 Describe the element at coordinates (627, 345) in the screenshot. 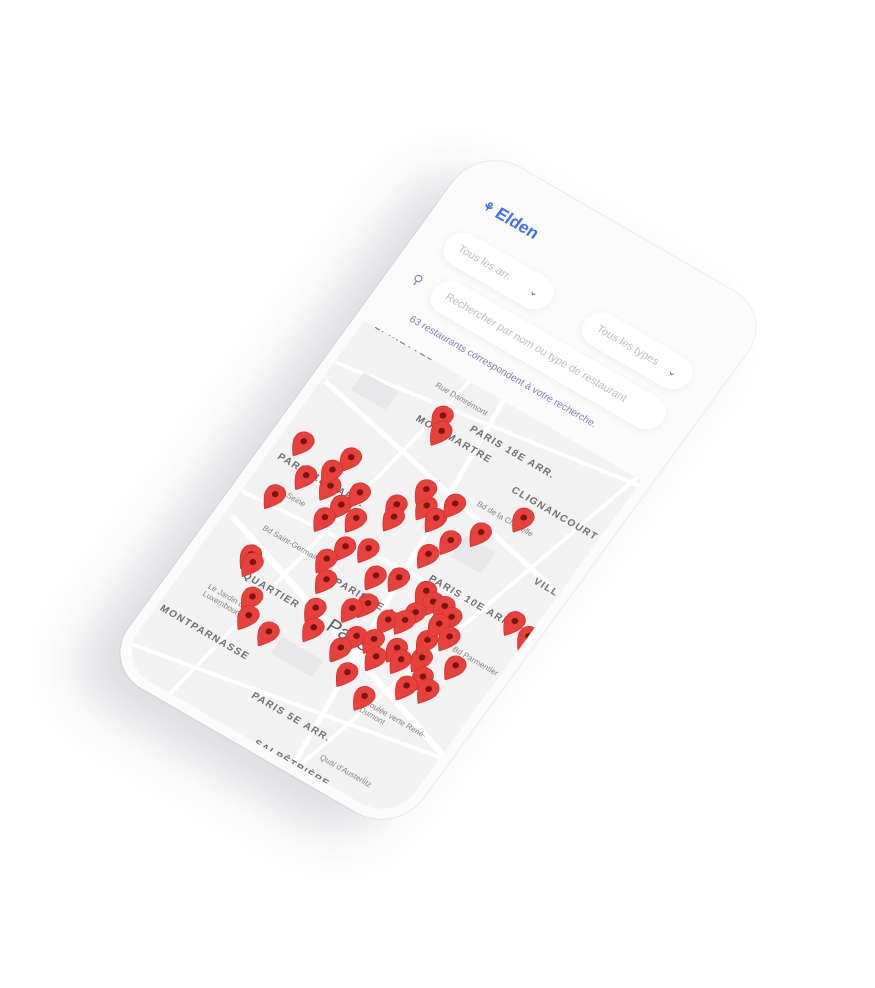

I see `types-select-value: Tous les types` at that location.